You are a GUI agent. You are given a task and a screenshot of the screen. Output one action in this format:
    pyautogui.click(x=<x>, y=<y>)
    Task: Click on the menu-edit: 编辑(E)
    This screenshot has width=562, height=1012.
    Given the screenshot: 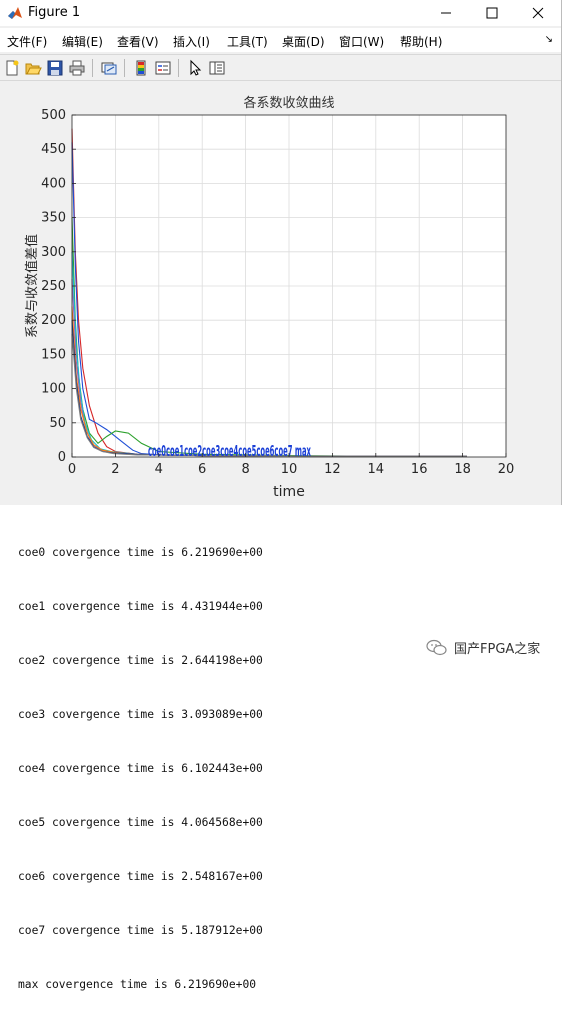 What is the action you would take?
    pyautogui.click(x=82, y=41)
    